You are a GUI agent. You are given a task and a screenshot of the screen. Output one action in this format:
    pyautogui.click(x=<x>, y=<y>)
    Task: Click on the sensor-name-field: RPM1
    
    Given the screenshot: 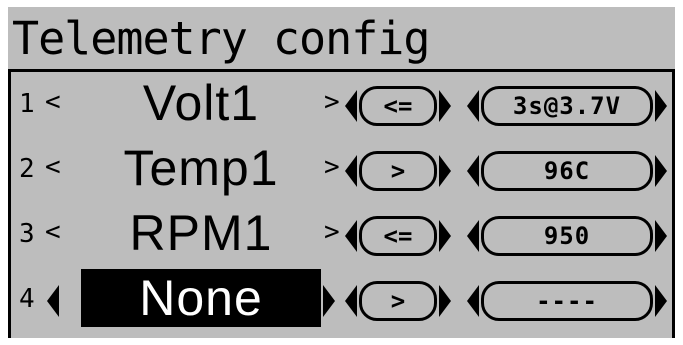 What is the action you would take?
    pyautogui.click(x=201, y=233)
    